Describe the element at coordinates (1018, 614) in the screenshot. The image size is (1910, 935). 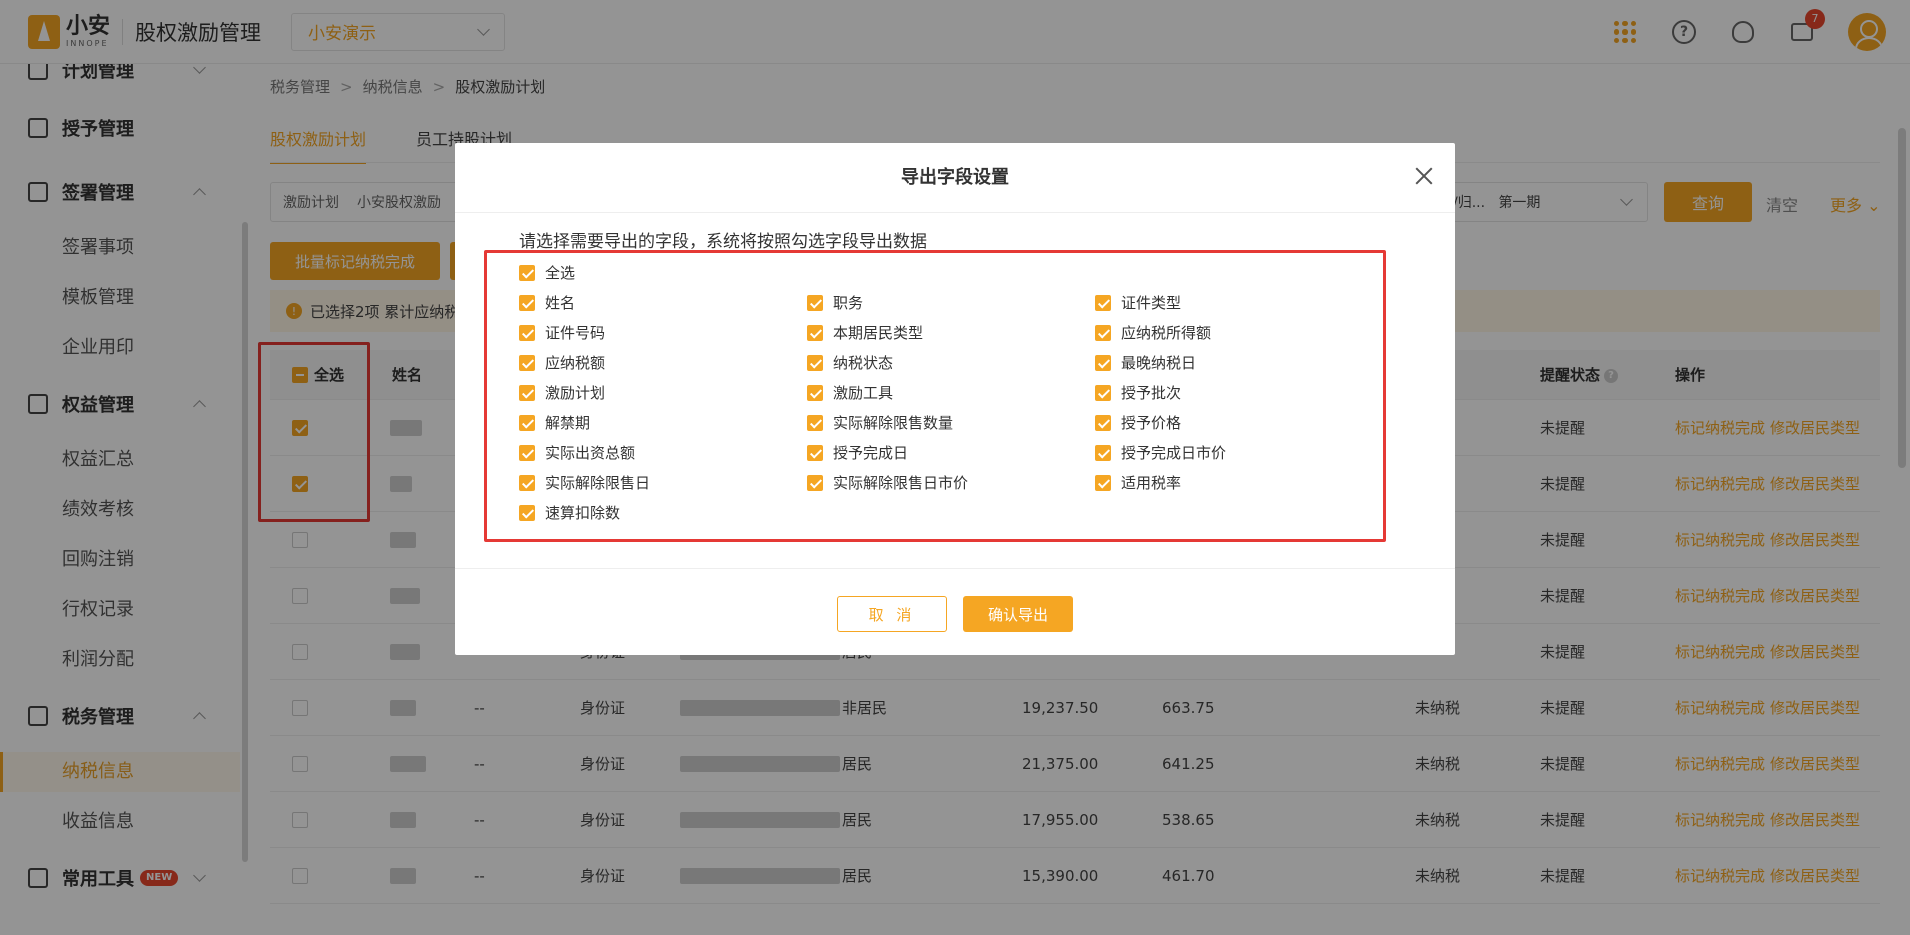
I see `confirm-export-button: 确认导出` at that location.